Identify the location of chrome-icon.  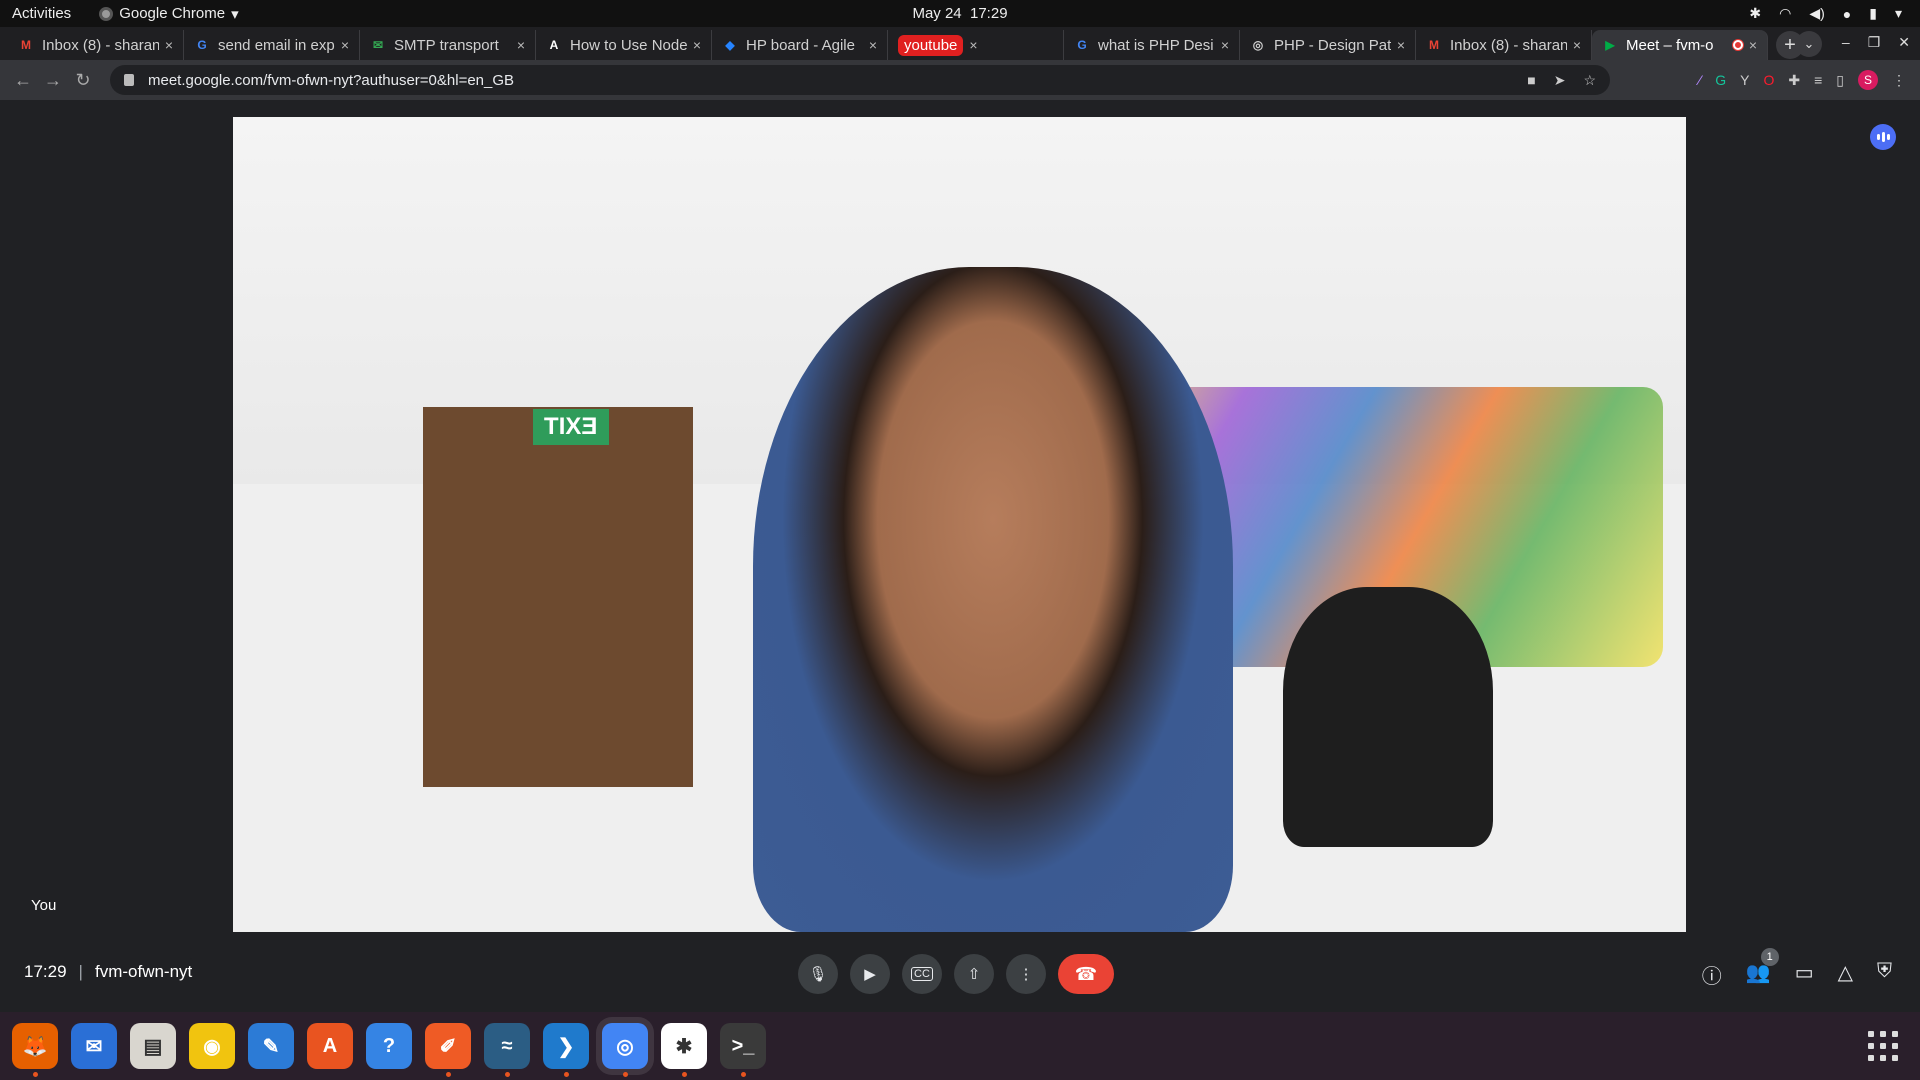
(106, 13).